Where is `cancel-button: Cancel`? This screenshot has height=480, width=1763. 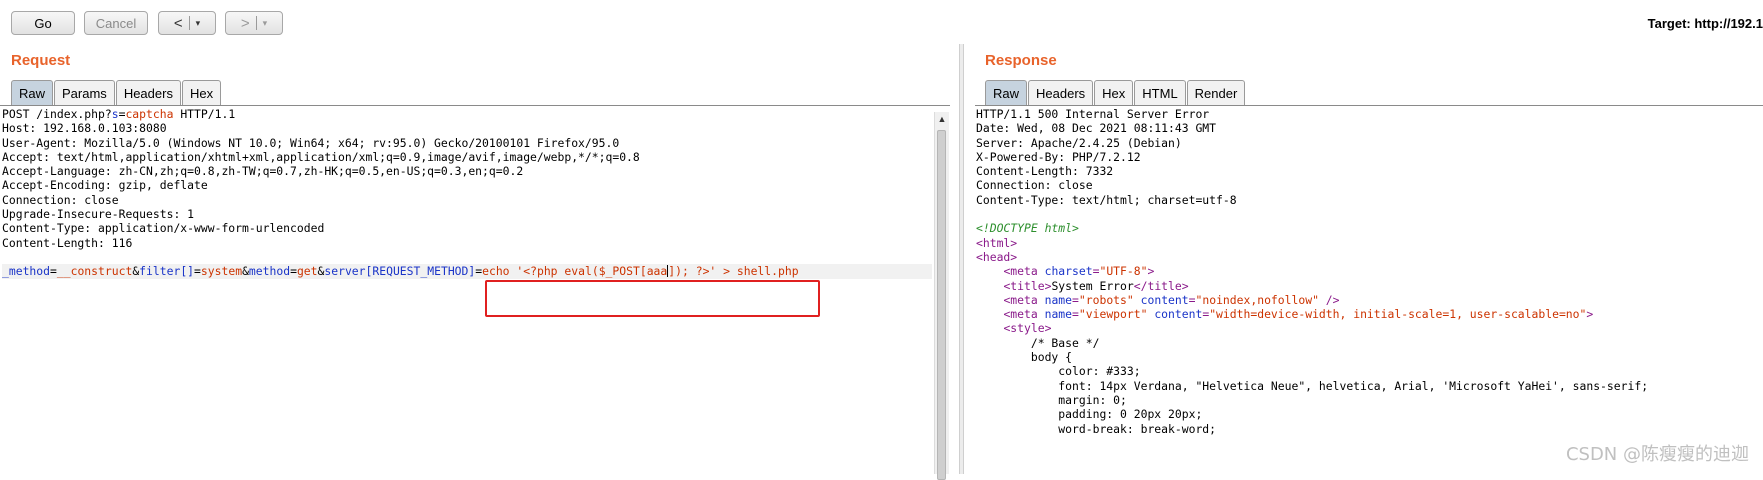
cancel-button: Cancel is located at coordinates (116, 23).